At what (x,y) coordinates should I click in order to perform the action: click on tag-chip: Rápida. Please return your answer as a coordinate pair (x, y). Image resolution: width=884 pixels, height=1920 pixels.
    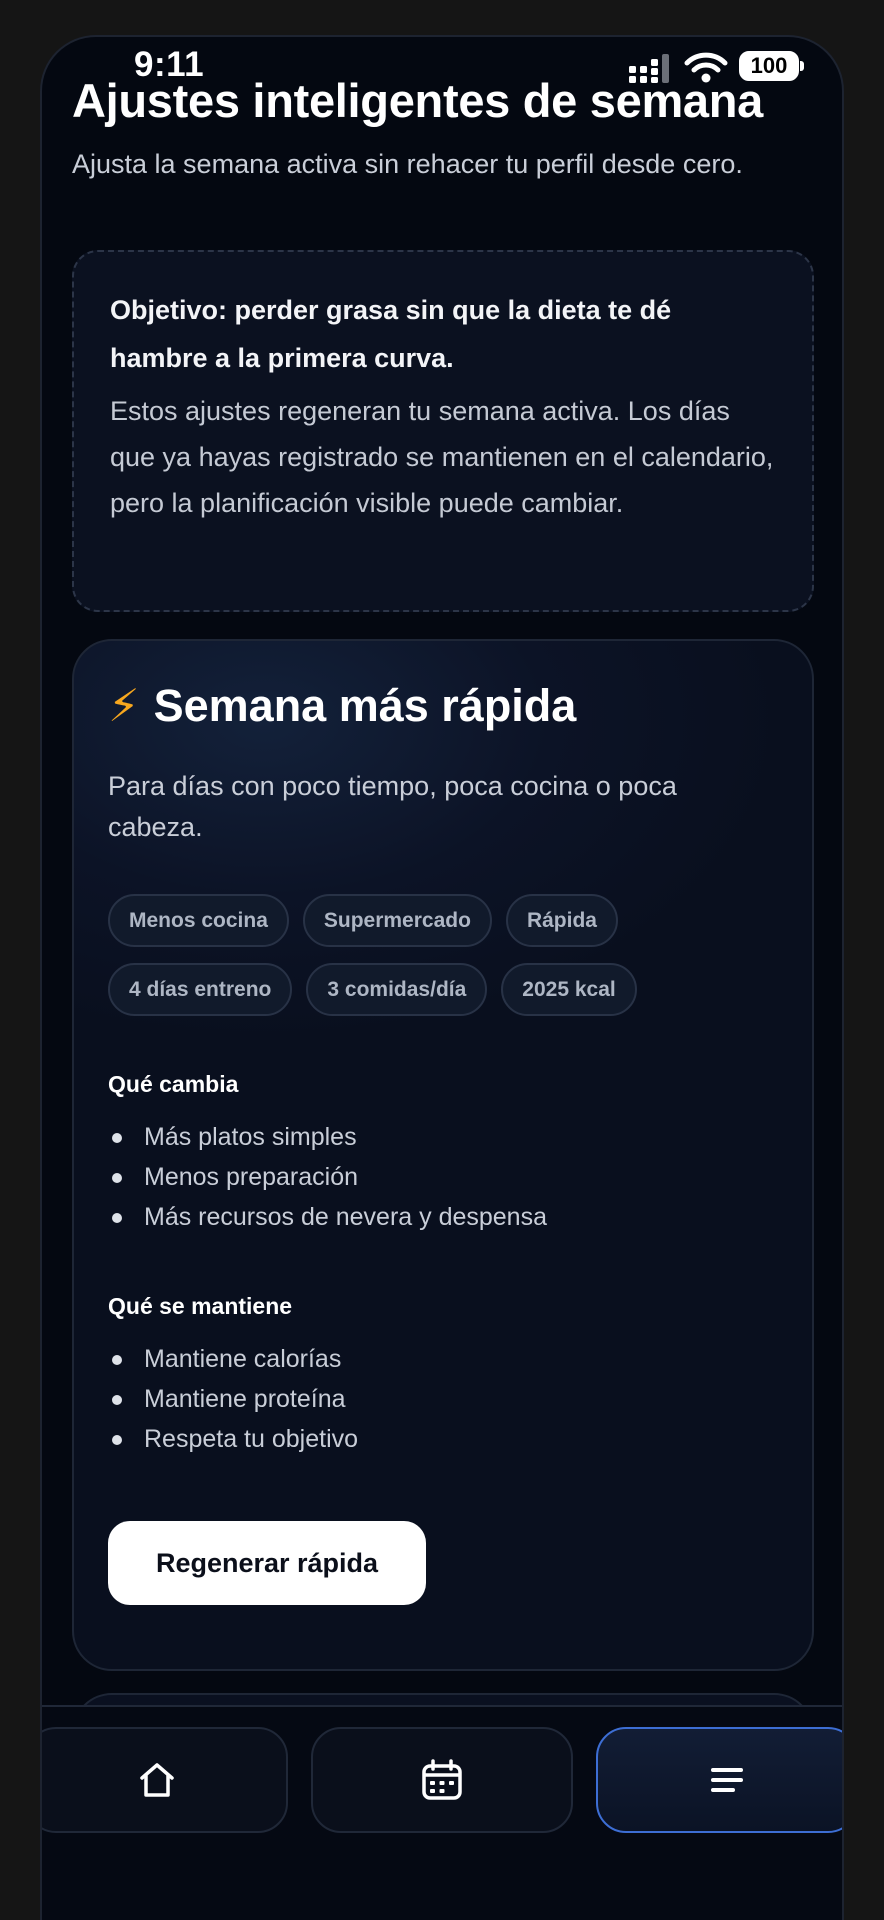
    Looking at the image, I should click on (561, 920).